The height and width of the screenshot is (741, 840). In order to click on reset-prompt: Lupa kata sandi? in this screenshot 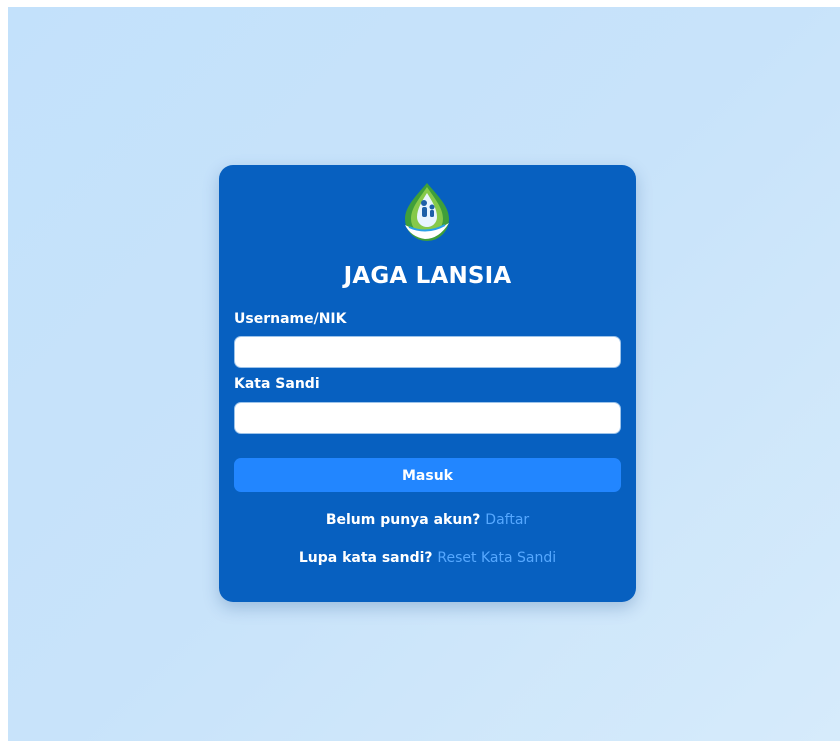, I will do `click(365, 558)`.